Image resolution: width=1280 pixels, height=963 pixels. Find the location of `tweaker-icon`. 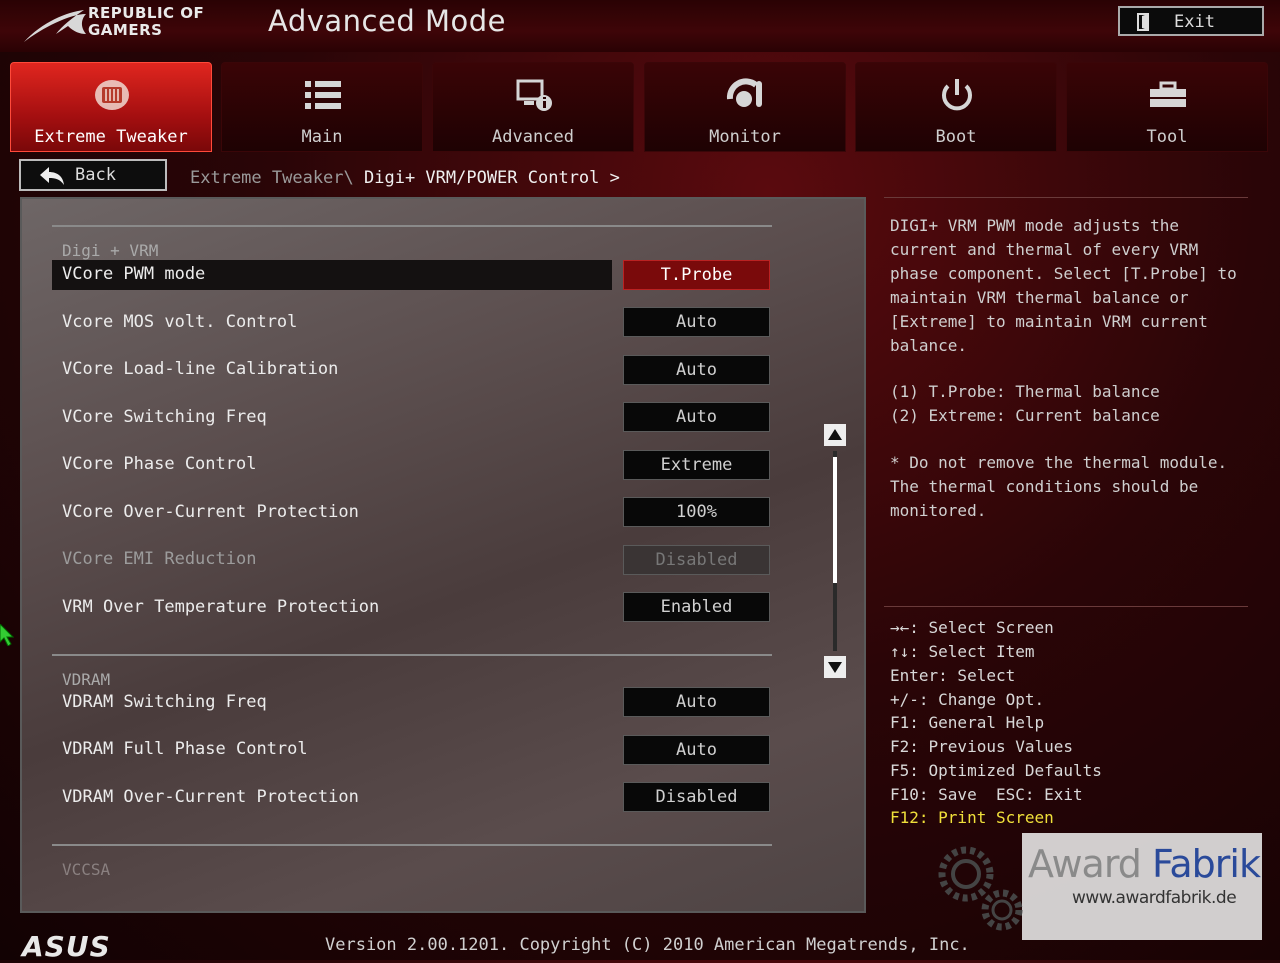

tweaker-icon is located at coordinates (112, 95).